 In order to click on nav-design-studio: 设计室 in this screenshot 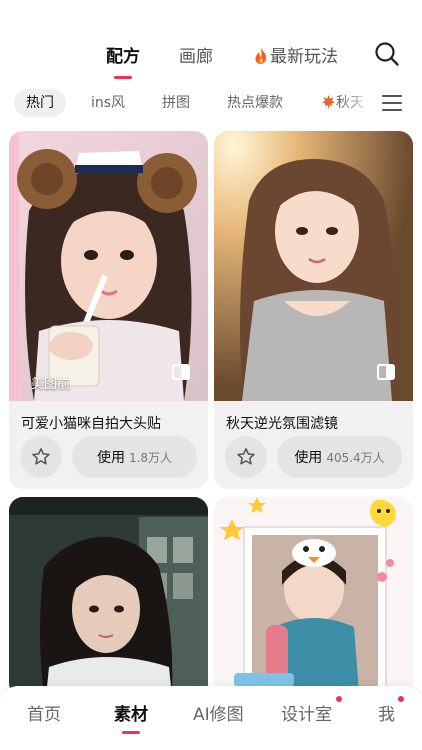, I will do `click(306, 712)`.